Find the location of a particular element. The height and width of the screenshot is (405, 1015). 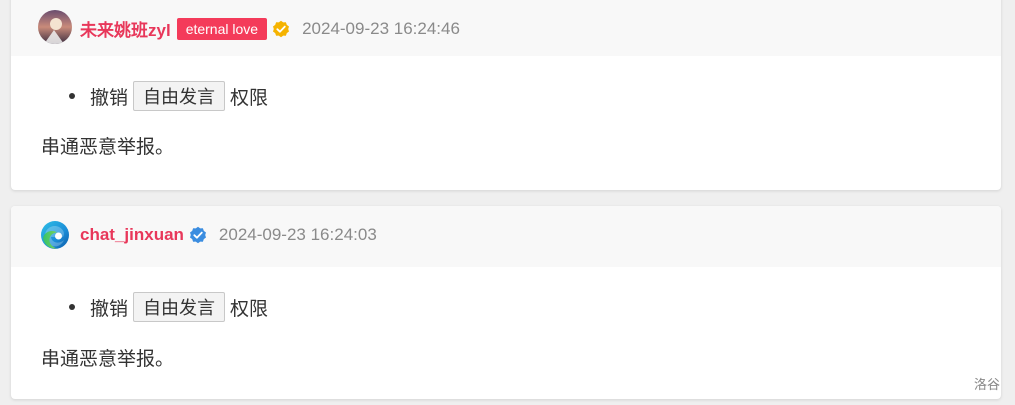

username-link: chat_jinxuan is located at coordinates (132, 235).